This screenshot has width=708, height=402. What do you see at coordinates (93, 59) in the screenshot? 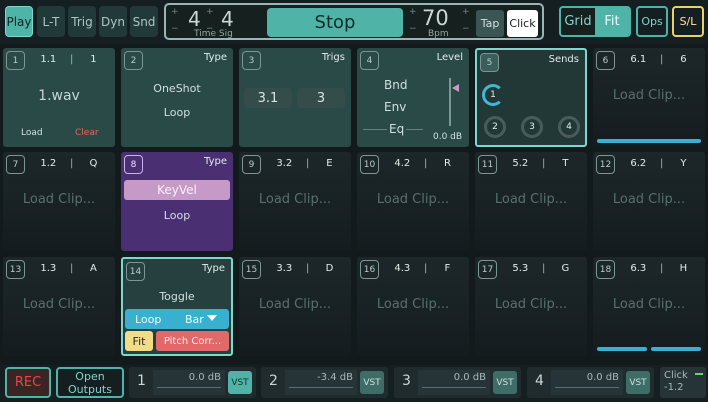
I see `pad-key: 1` at bounding box center [93, 59].